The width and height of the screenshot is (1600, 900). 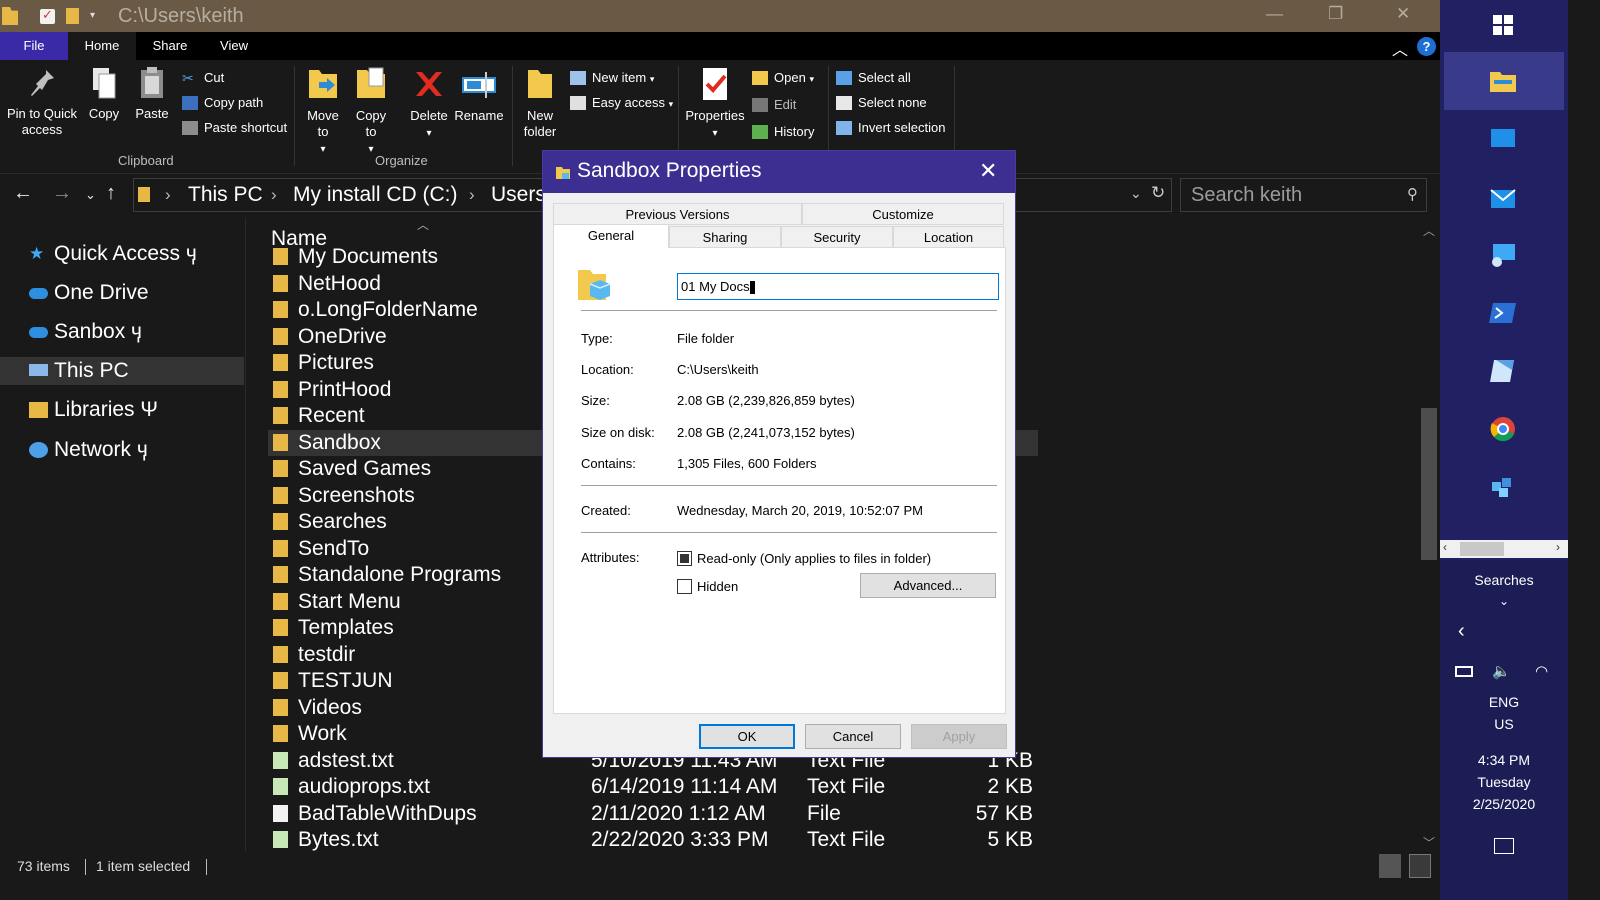 What do you see at coordinates (34, 46) in the screenshot?
I see `tab-file: File` at bounding box center [34, 46].